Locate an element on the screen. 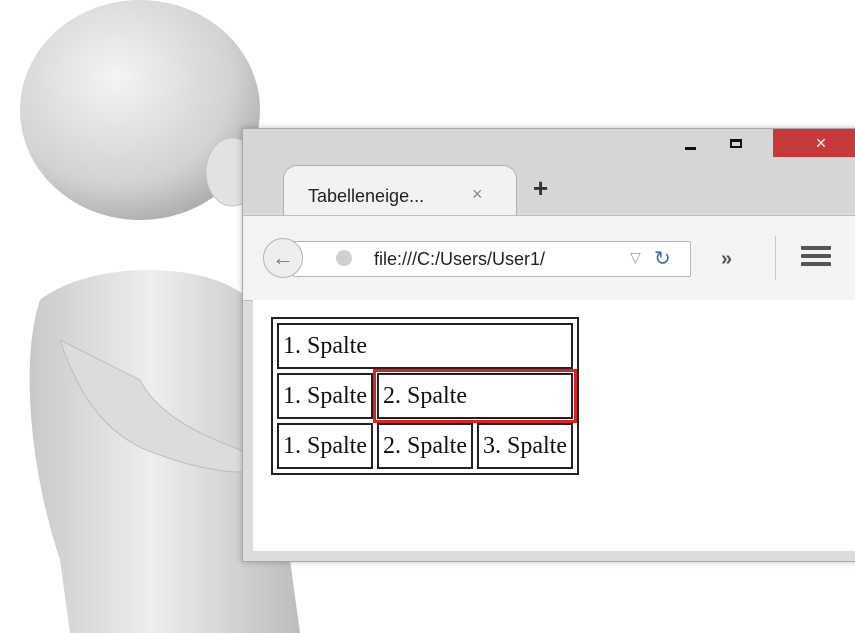 The width and height of the screenshot is (855, 633). url-bar: file:///C:/Users/User1/ ▽ ↻ is located at coordinates (492, 259).